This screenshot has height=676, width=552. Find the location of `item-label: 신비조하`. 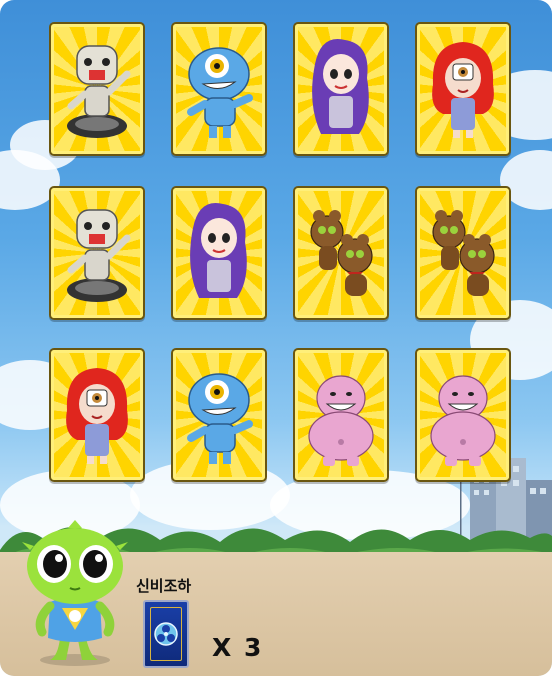

item-label: 신비조하 is located at coordinates (164, 586).